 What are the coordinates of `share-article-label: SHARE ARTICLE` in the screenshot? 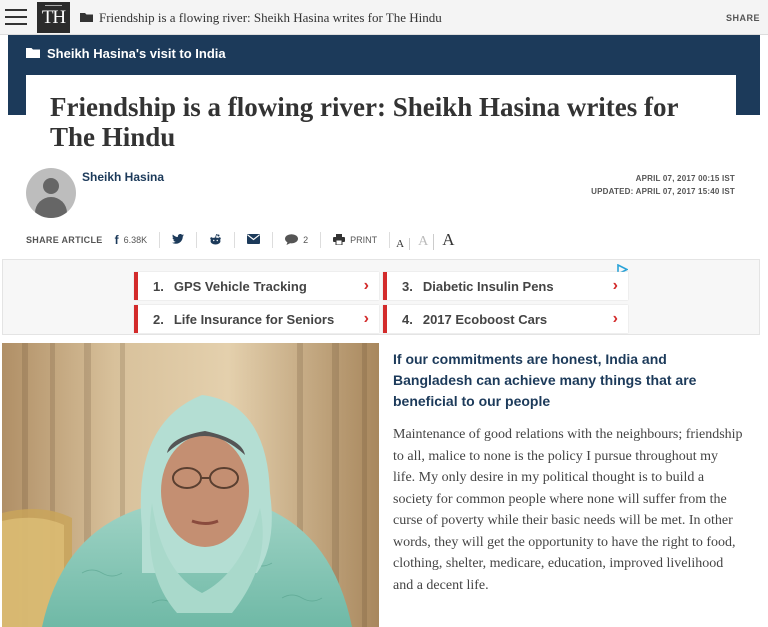 It's located at (64, 240).